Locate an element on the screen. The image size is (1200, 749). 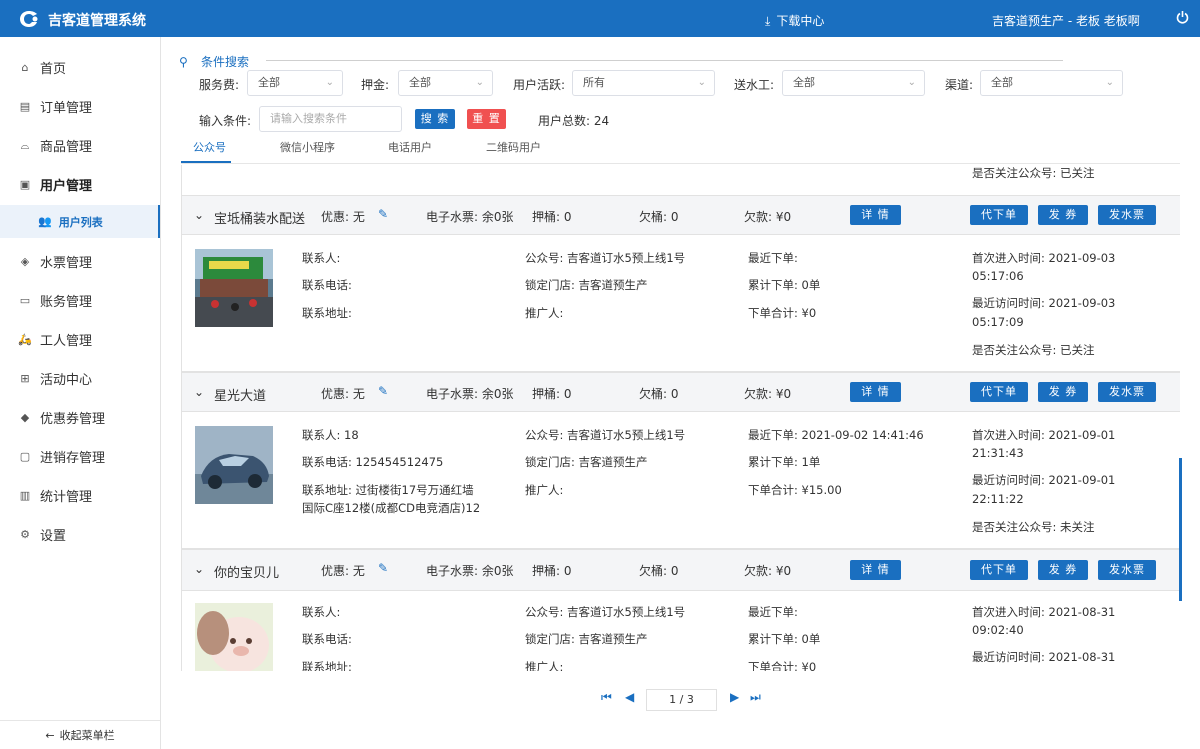
total-orders: 累计下单: 0单 is located at coordinates (784, 639).